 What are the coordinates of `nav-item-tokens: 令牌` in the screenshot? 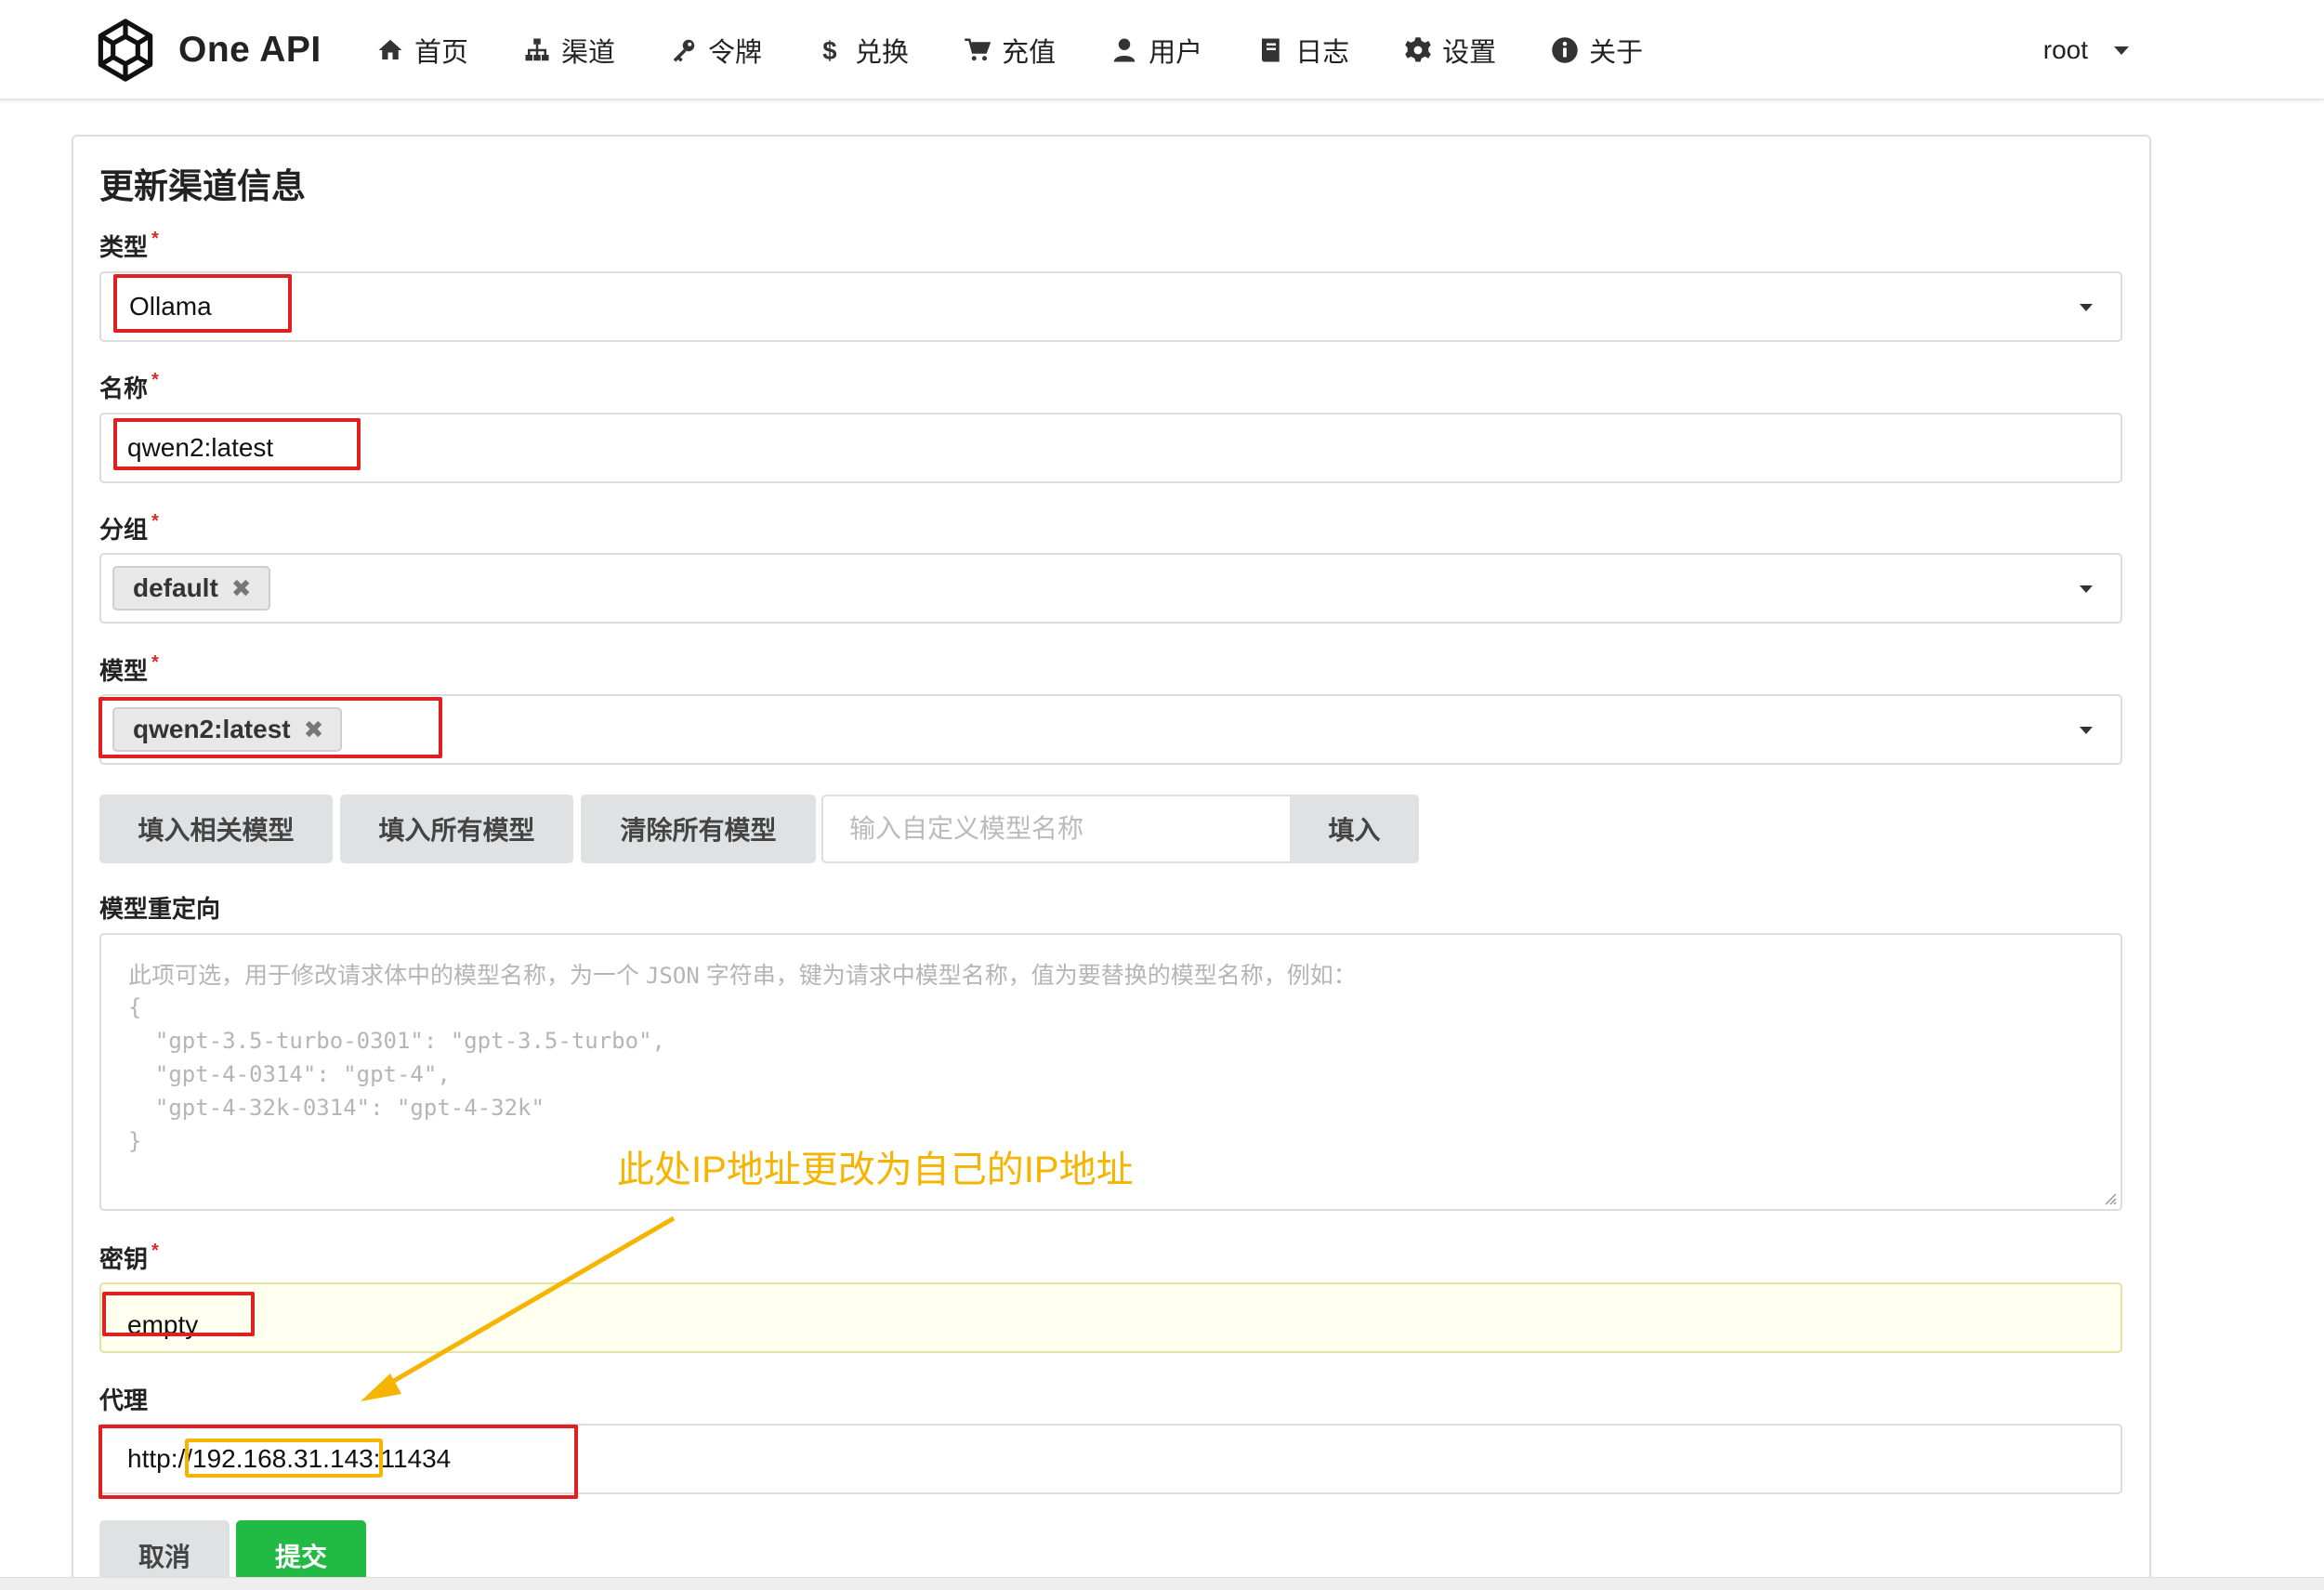 It's located at (716, 51).